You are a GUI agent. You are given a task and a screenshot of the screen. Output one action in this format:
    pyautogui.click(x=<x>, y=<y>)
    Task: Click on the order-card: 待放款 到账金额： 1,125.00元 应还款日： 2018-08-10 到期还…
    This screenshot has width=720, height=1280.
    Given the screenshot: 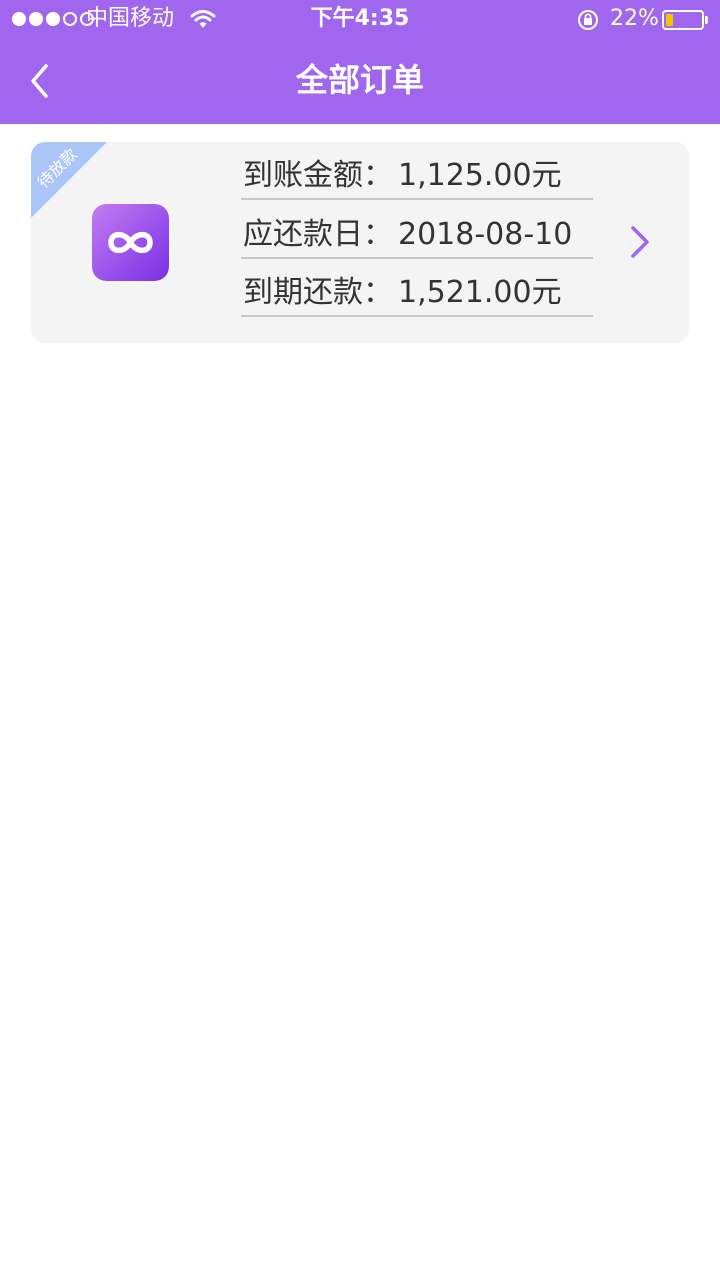 What is the action you would take?
    pyautogui.click(x=360, y=242)
    